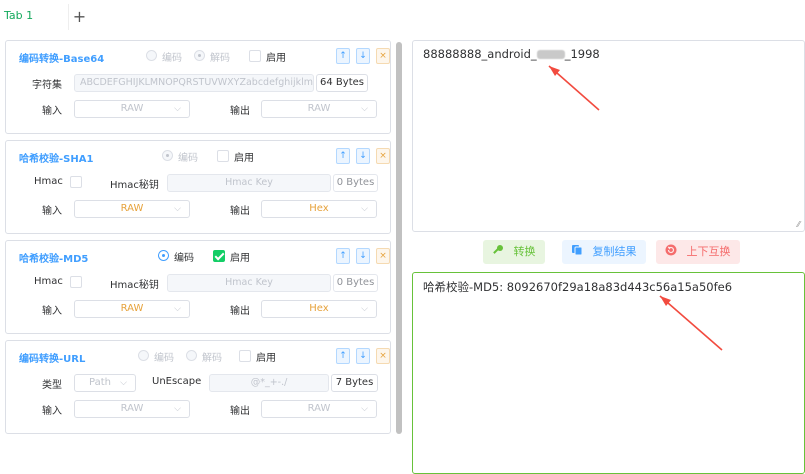  I want to click on decode-label: 解码, so click(220, 58).